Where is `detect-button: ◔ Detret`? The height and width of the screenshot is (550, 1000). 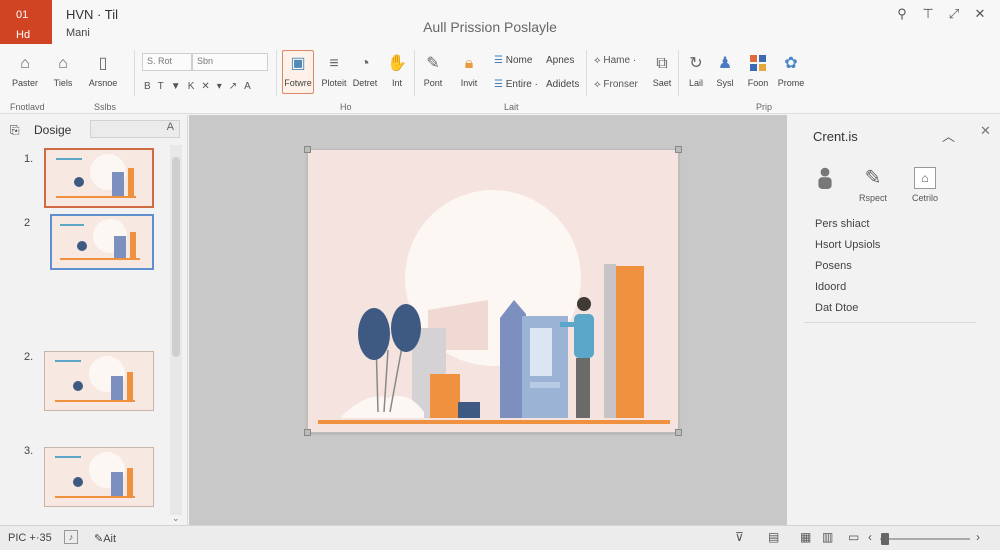 detect-button: ◔ Detret is located at coordinates (365, 71).